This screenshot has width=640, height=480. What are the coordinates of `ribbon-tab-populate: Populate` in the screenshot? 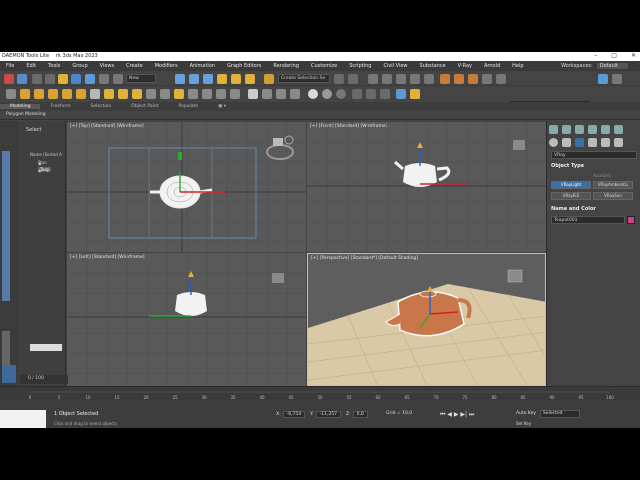 It's located at (189, 106).